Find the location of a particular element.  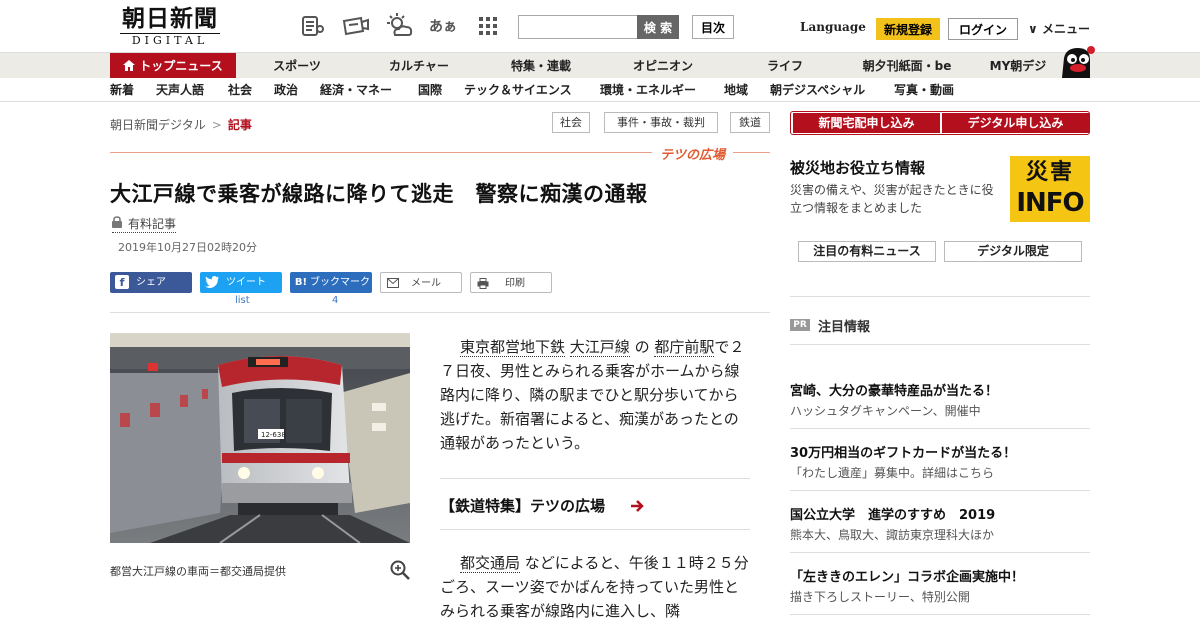

print-button: 印刷 is located at coordinates (511, 282).